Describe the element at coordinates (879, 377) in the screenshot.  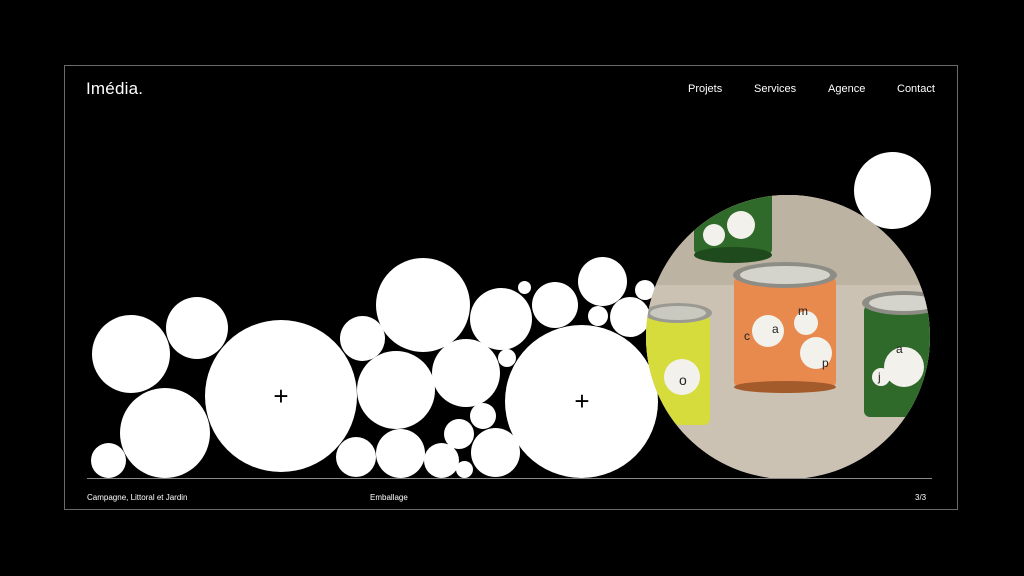
I see `can-letter: j` at that location.